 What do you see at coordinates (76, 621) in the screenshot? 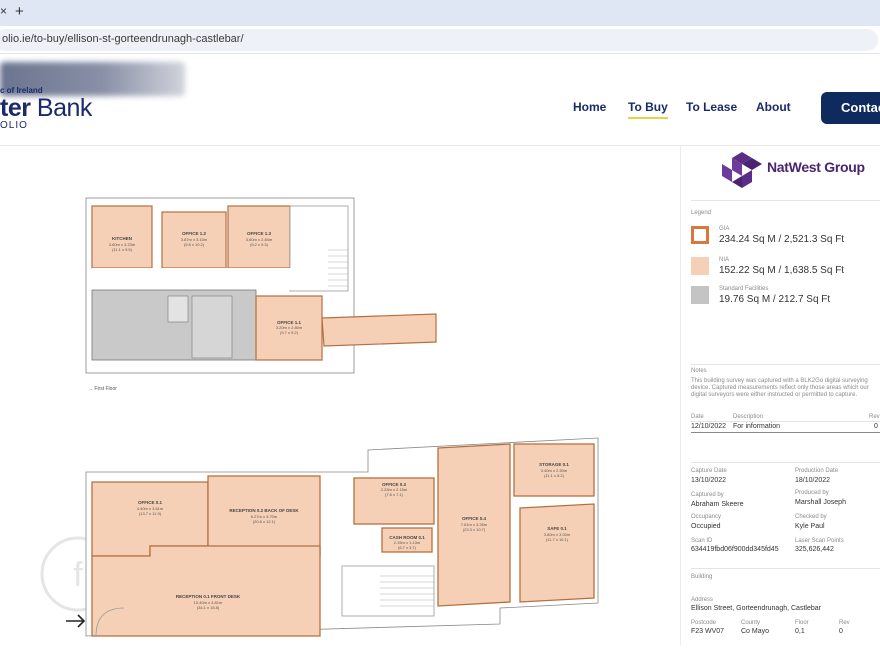
I see `entrance-arrow-icon` at bounding box center [76, 621].